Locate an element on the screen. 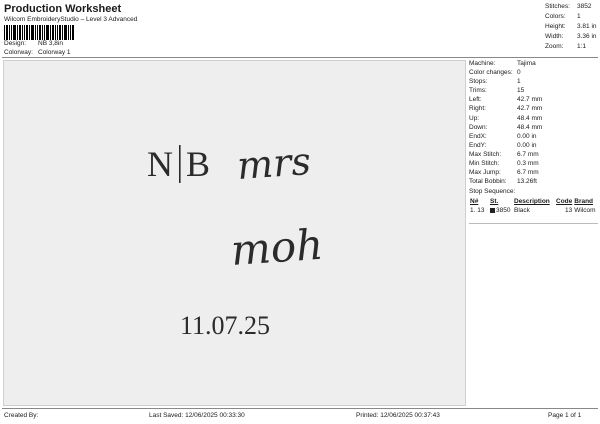 This screenshot has height=424, width=600. stop-brand: Wilcom is located at coordinates (585, 211).